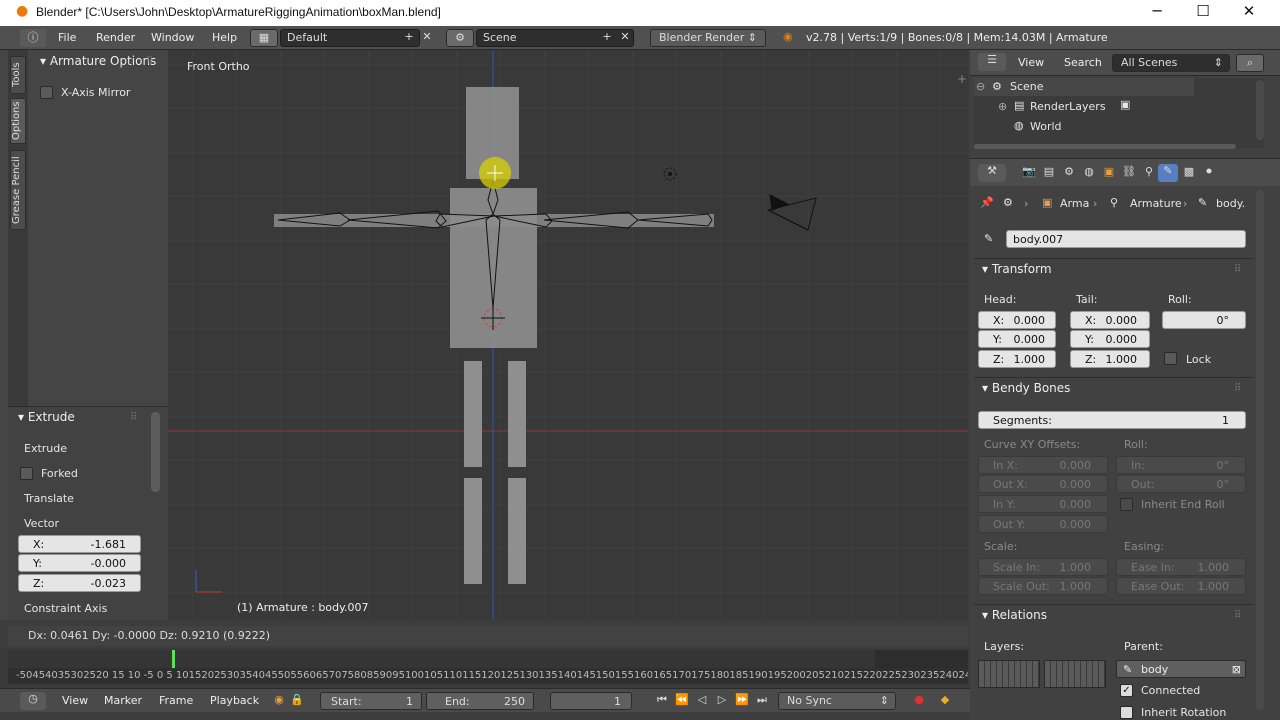 Image resolution: width=1280 pixels, height=720 pixels. Describe the element at coordinates (26, 473) in the screenshot. I see `forked-checkbox` at that location.